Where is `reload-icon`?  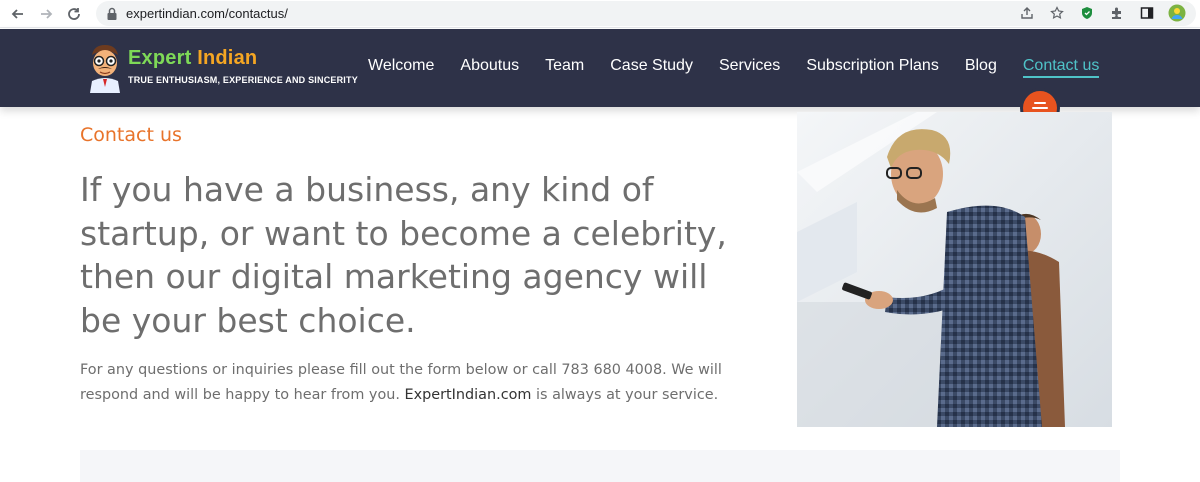 reload-icon is located at coordinates (74, 14).